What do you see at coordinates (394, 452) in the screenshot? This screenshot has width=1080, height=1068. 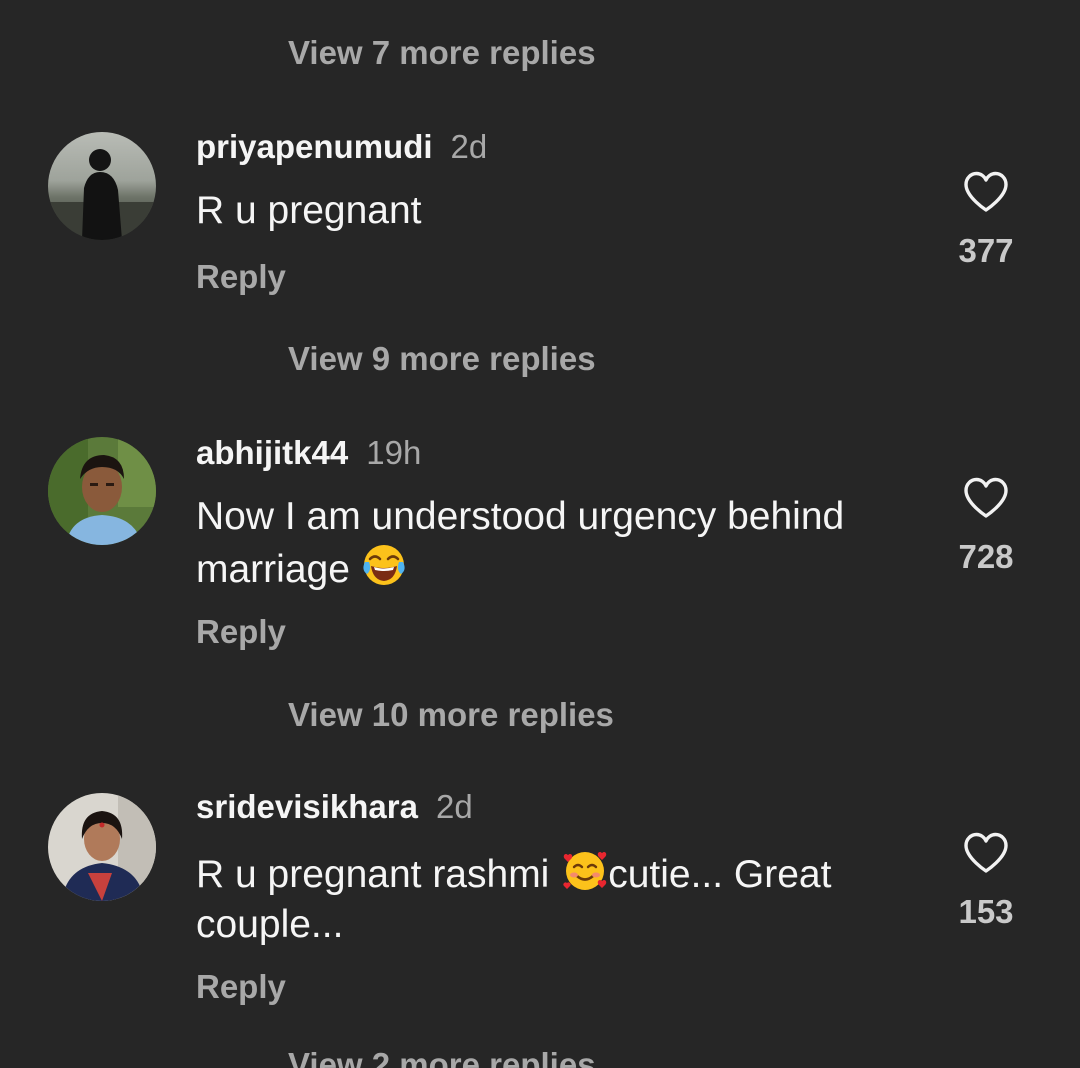 I see `timestamp: 19h` at bounding box center [394, 452].